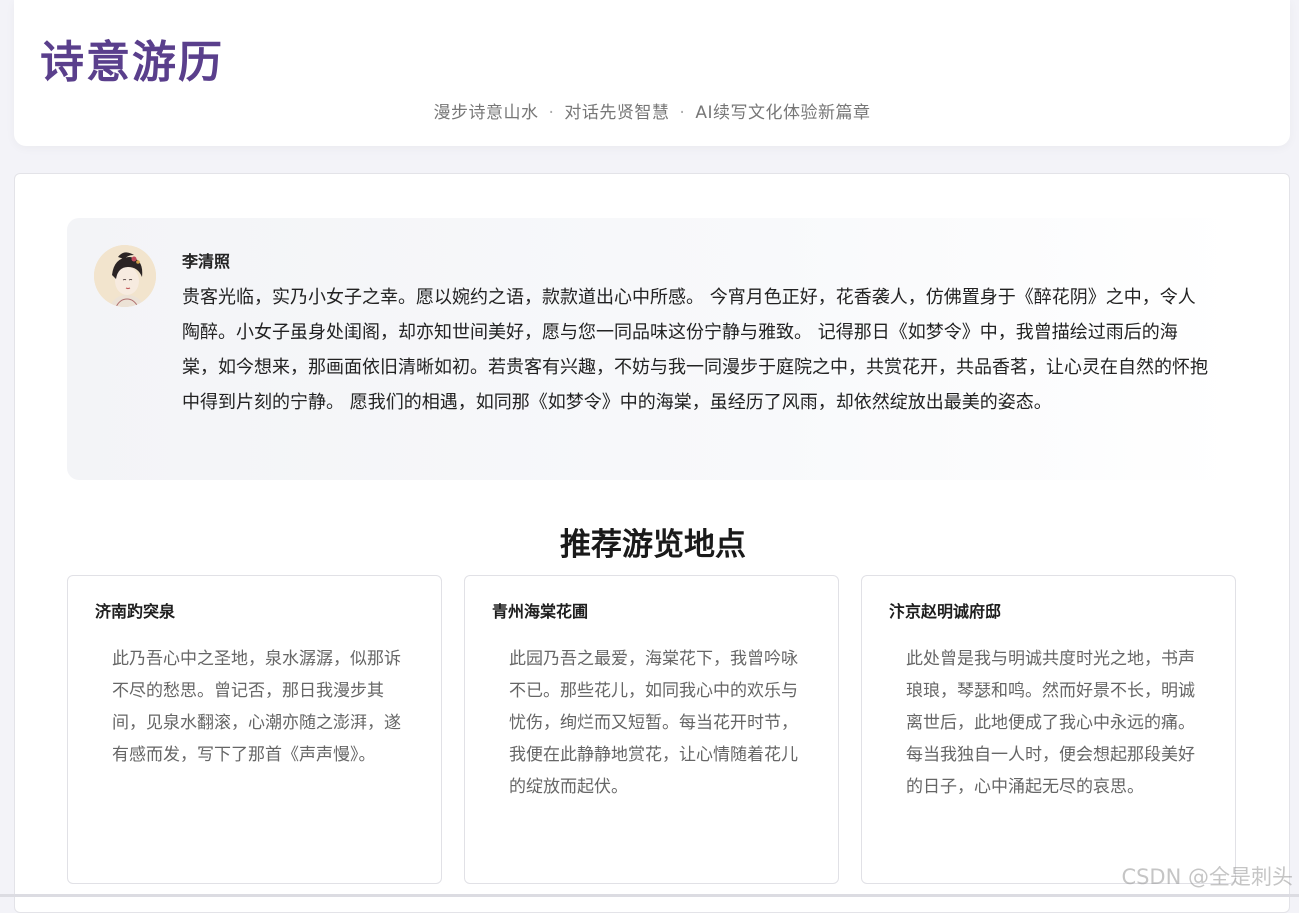 The width and height of the screenshot is (1299, 913). Describe the element at coordinates (1207, 876) in the screenshot. I see `csdn-watermark: CSDN @全是刺头` at that location.